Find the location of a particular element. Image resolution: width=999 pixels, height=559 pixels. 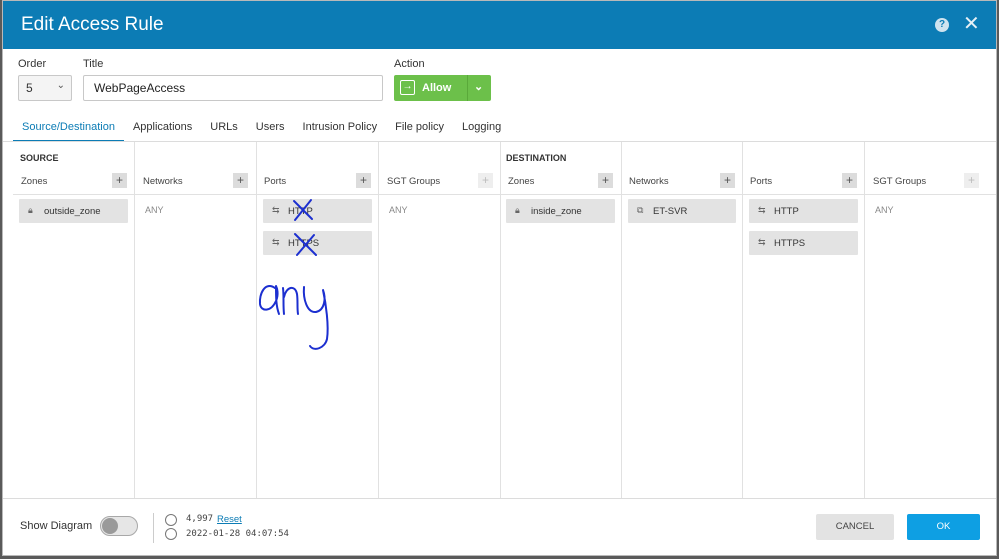

cancel-button: CANCEL is located at coordinates (855, 527).